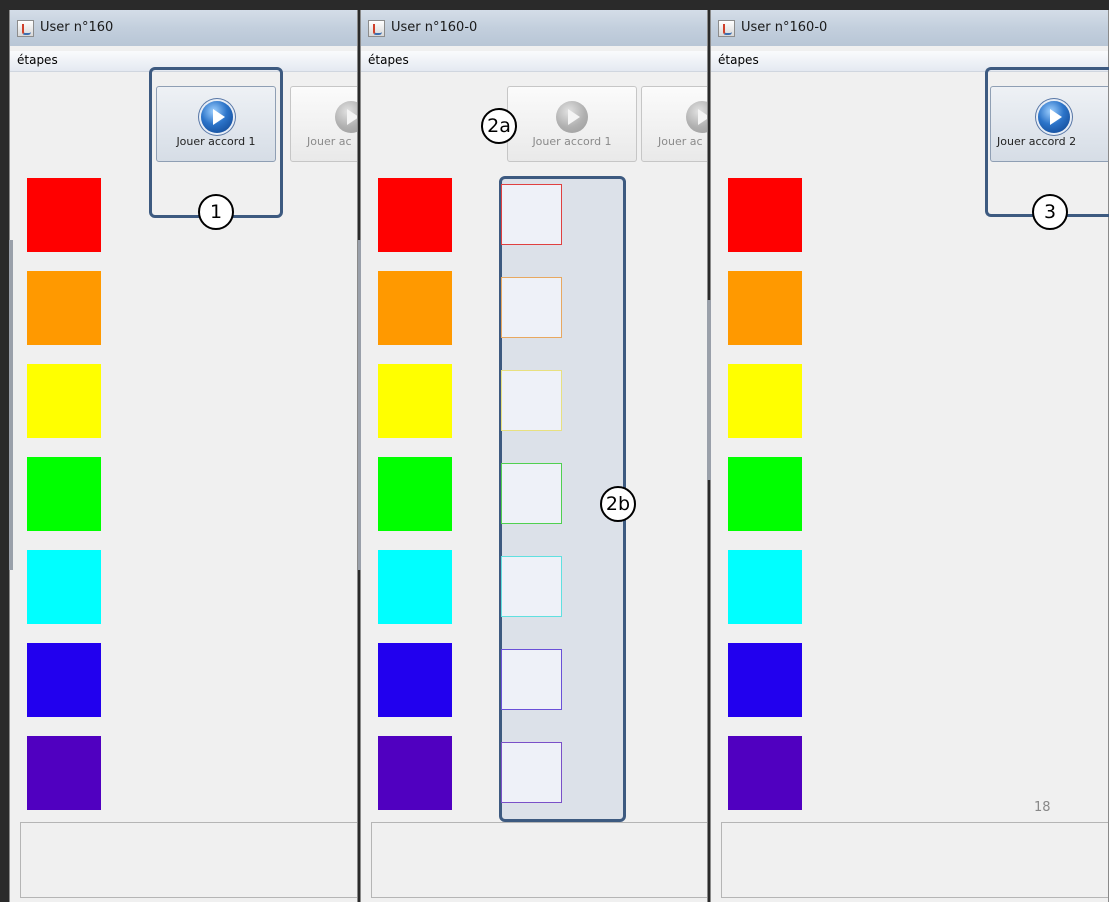  Describe the element at coordinates (499, 126) in the screenshot. I see `callout-2a: 2a` at that location.